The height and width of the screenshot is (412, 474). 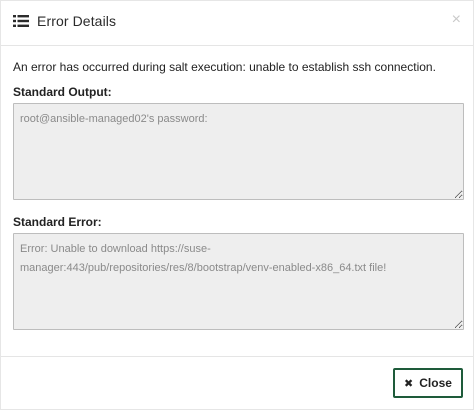 I want to click on stdout-label: Standard Output:, so click(x=62, y=92).